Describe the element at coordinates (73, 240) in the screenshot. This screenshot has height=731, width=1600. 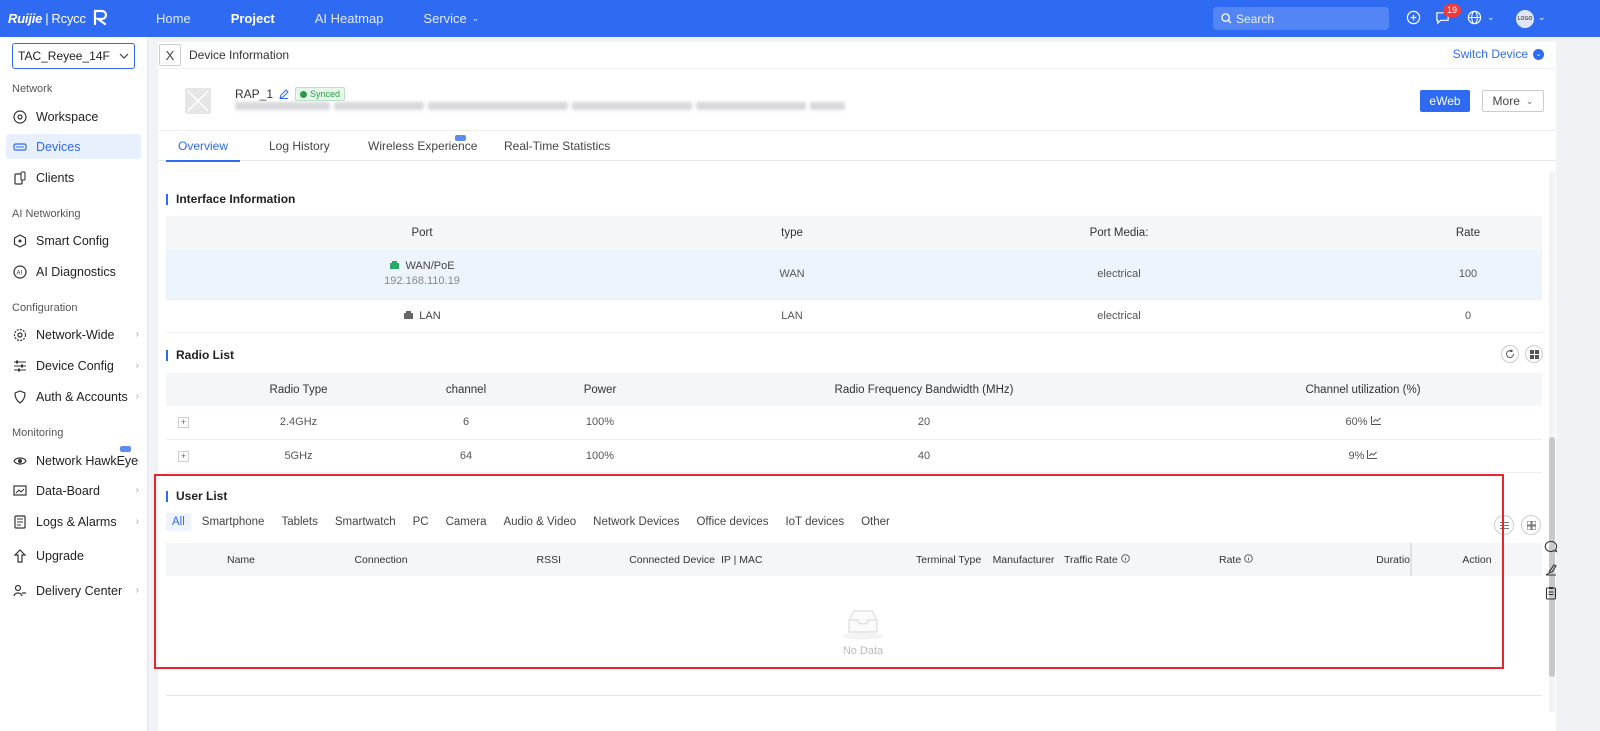
I see `sidebar-item-smart-config: Smart Config` at that location.